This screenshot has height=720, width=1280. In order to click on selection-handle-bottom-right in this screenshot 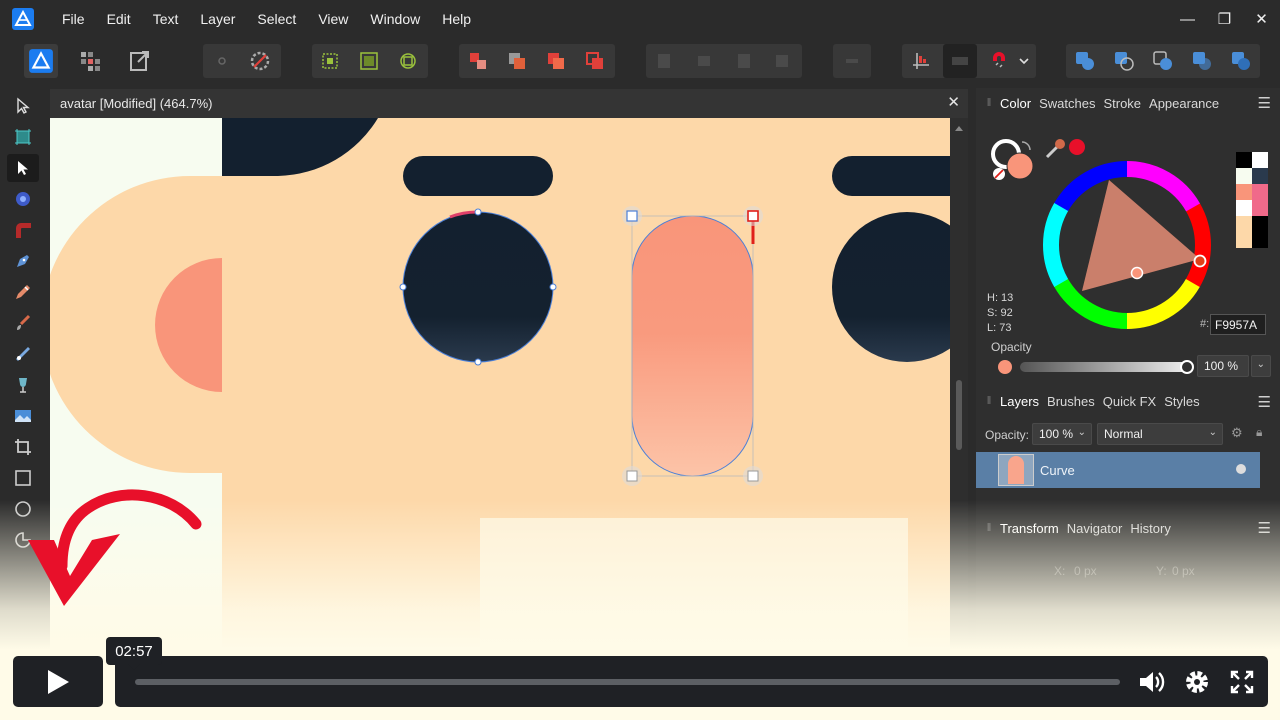, I will do `click(753, 476)`.